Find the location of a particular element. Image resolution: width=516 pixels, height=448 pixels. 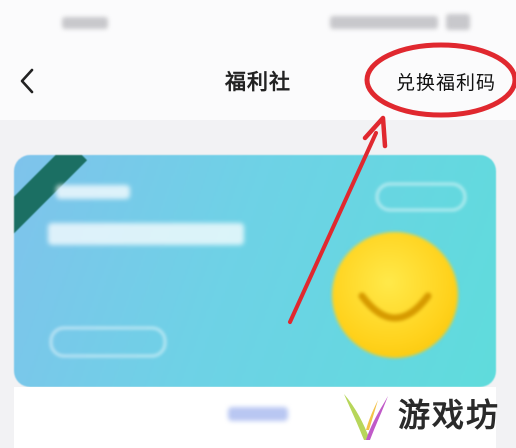

status-icons-blurred is located at coordinates (384, 22).